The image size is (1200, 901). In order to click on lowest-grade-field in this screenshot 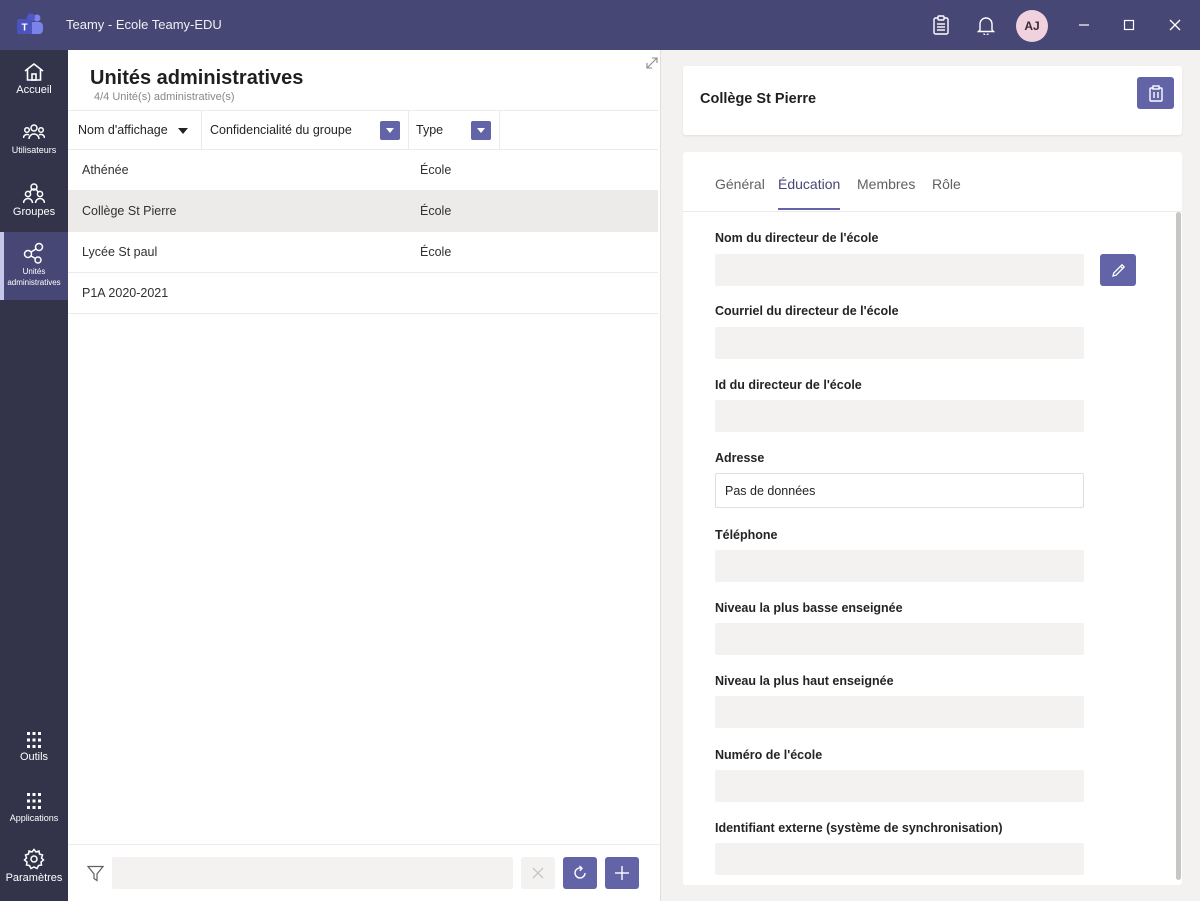, I will do `click(899, 639)`.